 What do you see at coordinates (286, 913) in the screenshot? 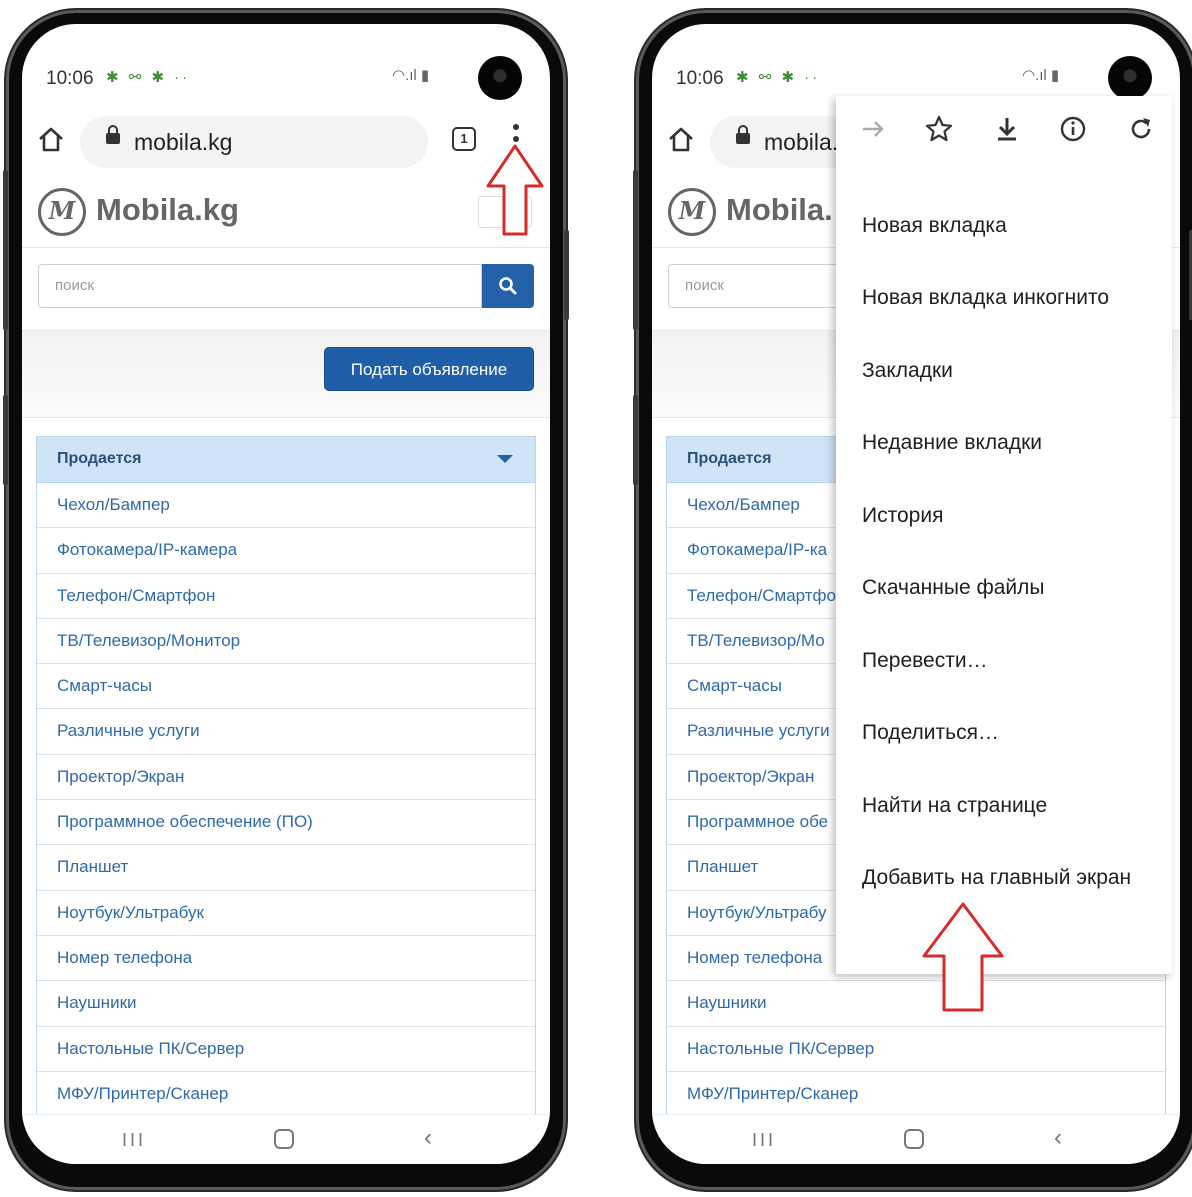
I see `category-item: Ноутбук/Ультрабук` at bounding box center [286, 913].